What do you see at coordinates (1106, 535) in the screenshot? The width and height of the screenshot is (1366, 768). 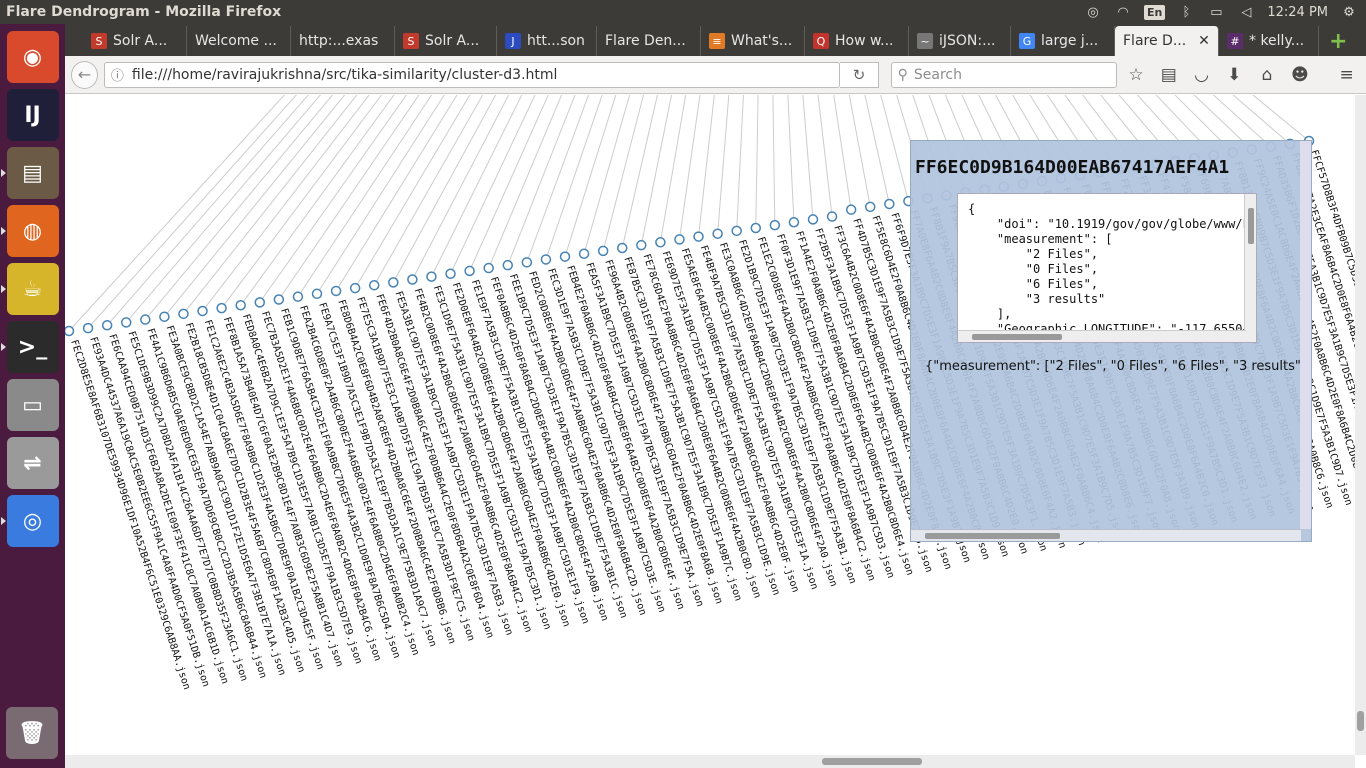 I see `panel-horizontal-scrollbar` at bounding box center [1106, 535].